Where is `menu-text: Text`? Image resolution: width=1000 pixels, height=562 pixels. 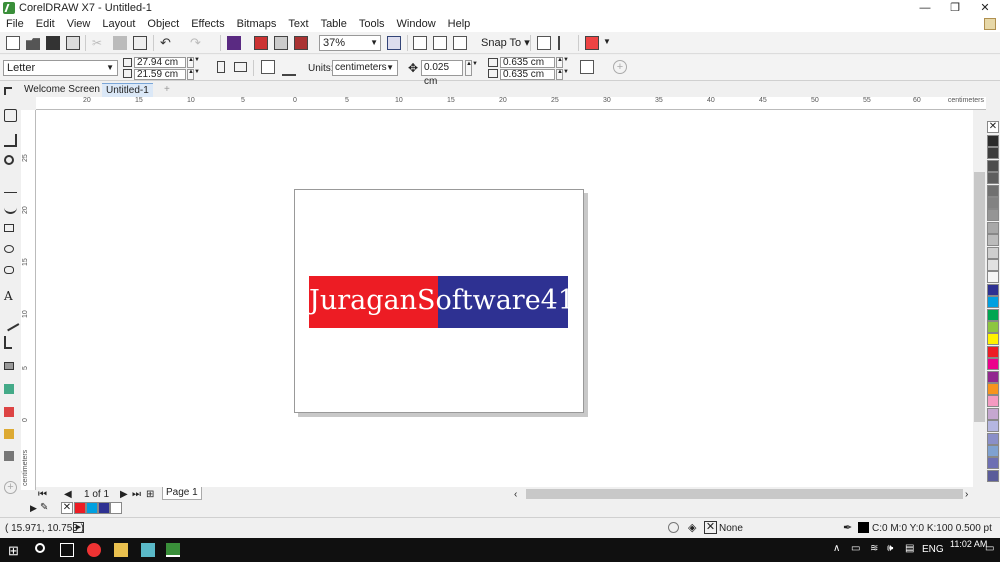
menu-text: Text is located at coordinates (298, 24).